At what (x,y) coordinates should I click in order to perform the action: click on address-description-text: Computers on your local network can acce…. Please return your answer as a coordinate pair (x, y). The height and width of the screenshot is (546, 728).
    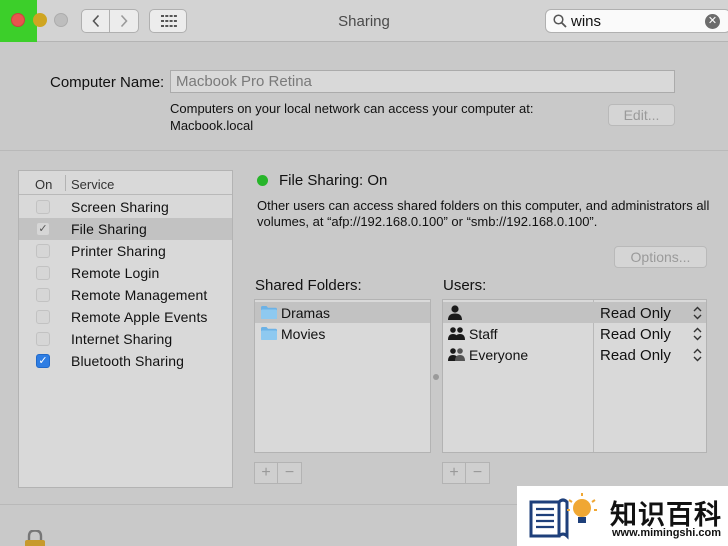
    Looking at the image, I should click on (352, 108).